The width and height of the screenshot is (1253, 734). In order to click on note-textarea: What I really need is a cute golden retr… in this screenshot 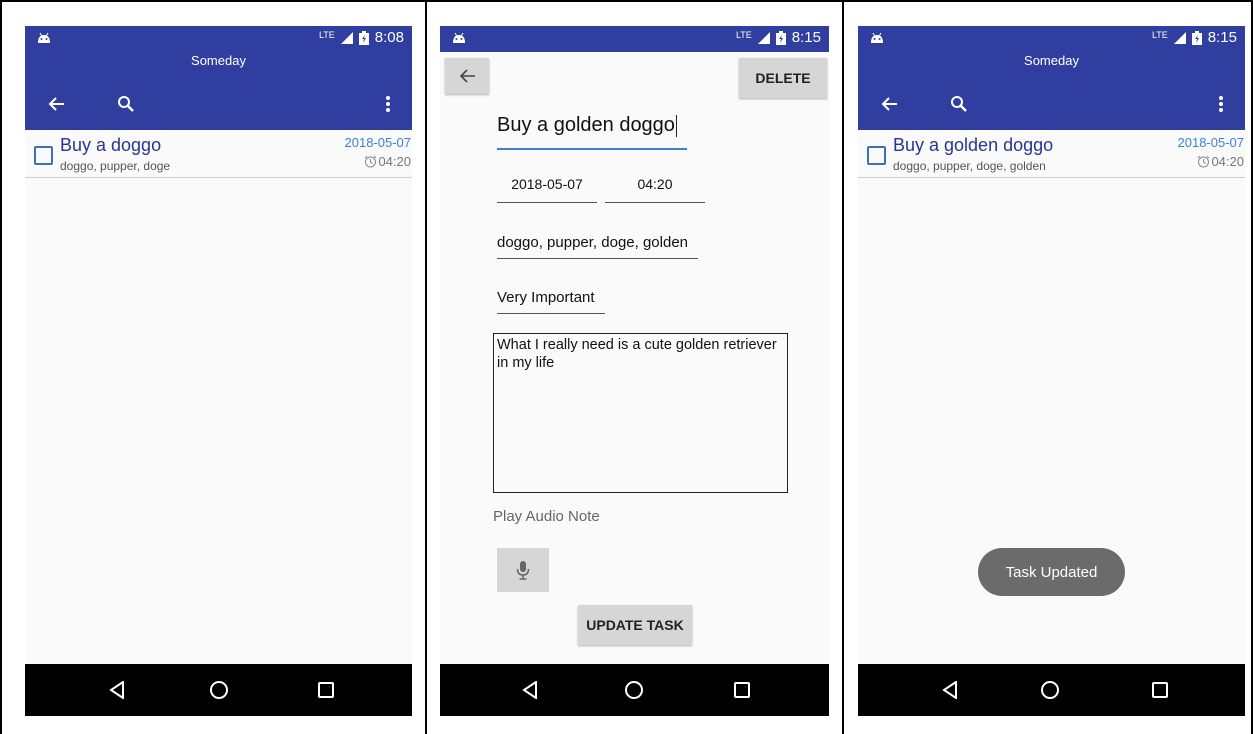, I will do `click(640, 413)`.